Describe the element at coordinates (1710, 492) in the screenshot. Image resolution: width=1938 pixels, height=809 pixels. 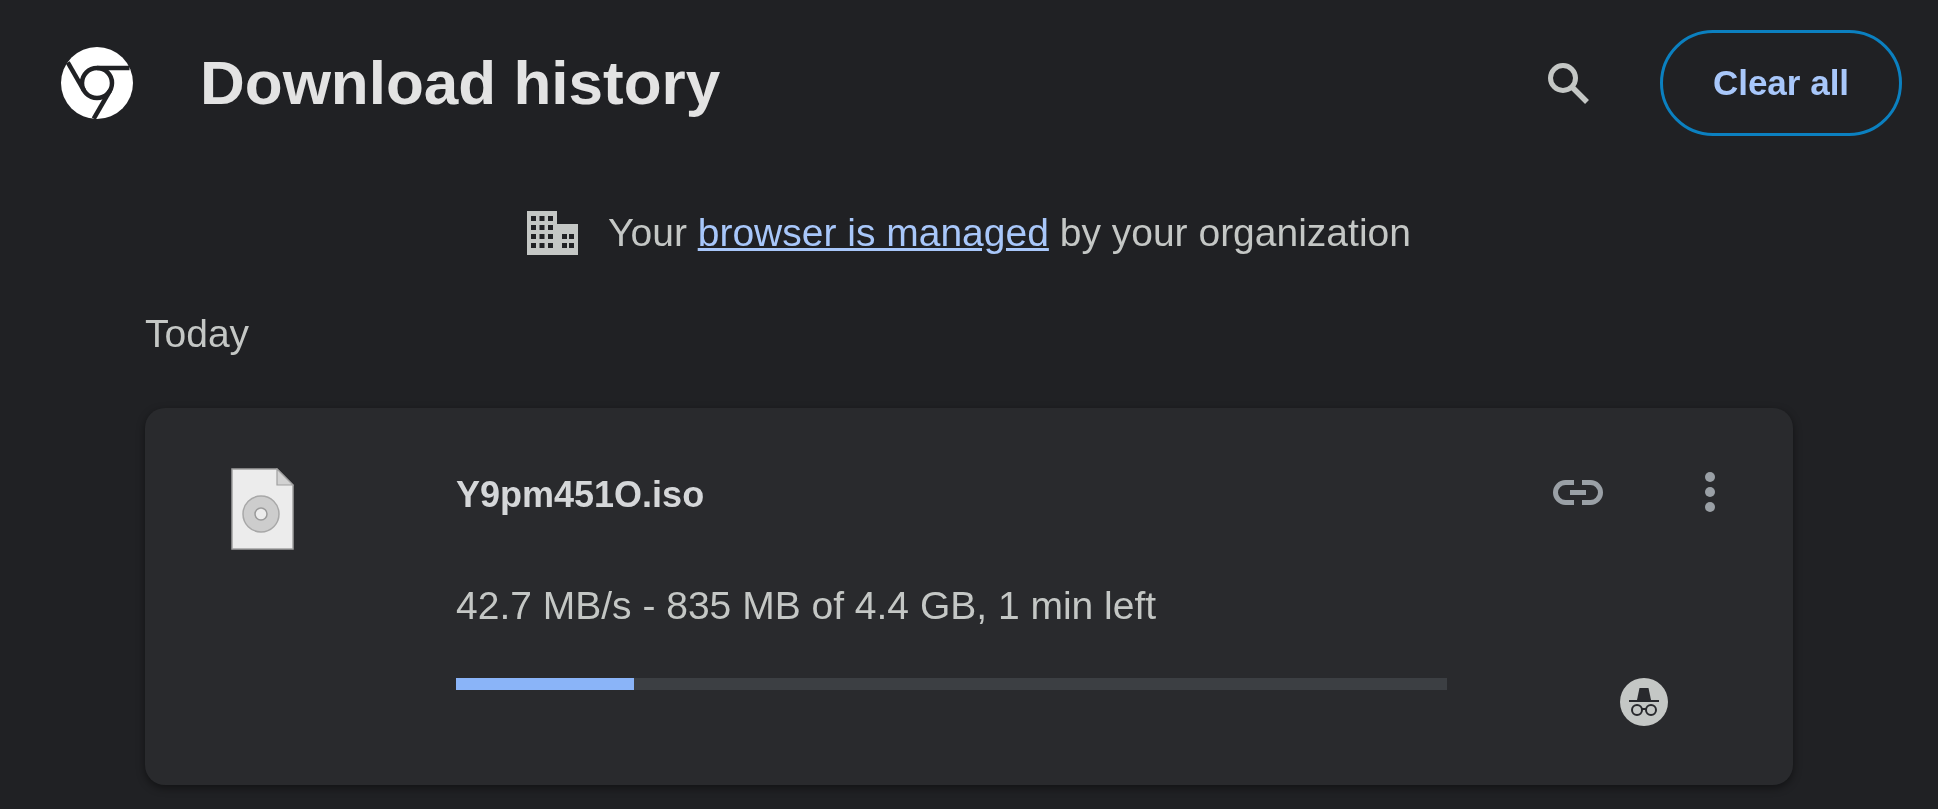
I see `more-vertical-icon` at that location.